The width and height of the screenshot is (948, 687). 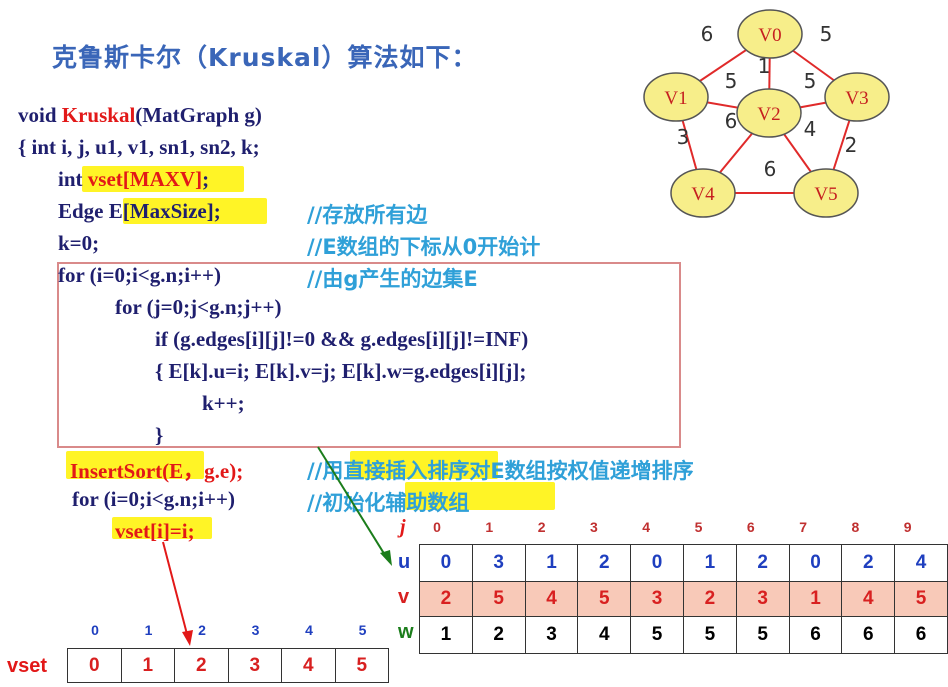 What do you see at coordinates (202, 630) in the screenshot?
I see `vset-table-index: 2` at bounding box center [202, 630].